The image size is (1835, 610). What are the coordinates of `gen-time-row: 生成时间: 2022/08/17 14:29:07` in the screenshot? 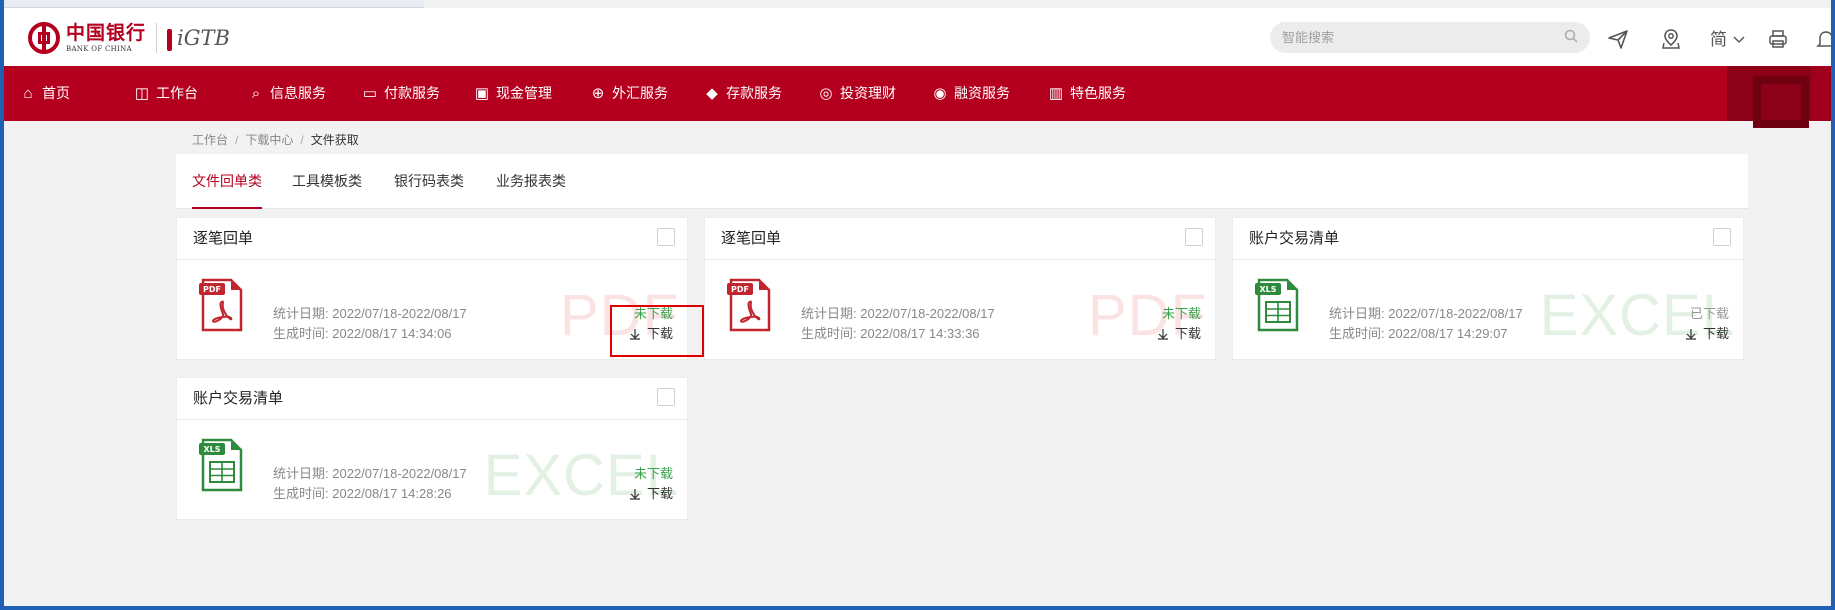 It's located at (1426, 334).